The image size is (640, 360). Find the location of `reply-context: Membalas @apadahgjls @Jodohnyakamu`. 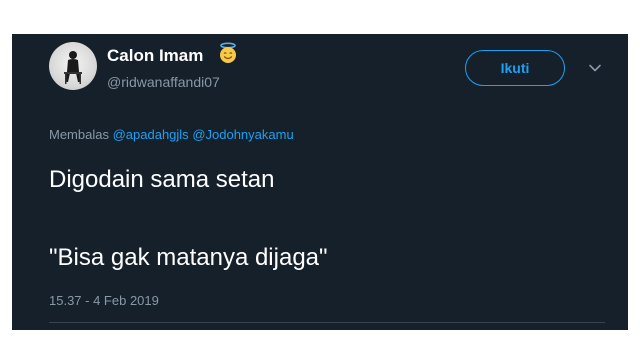

reply-context: Membalas @apadahgjls @Jodohnyakamu is located at coordinates (171, 134).